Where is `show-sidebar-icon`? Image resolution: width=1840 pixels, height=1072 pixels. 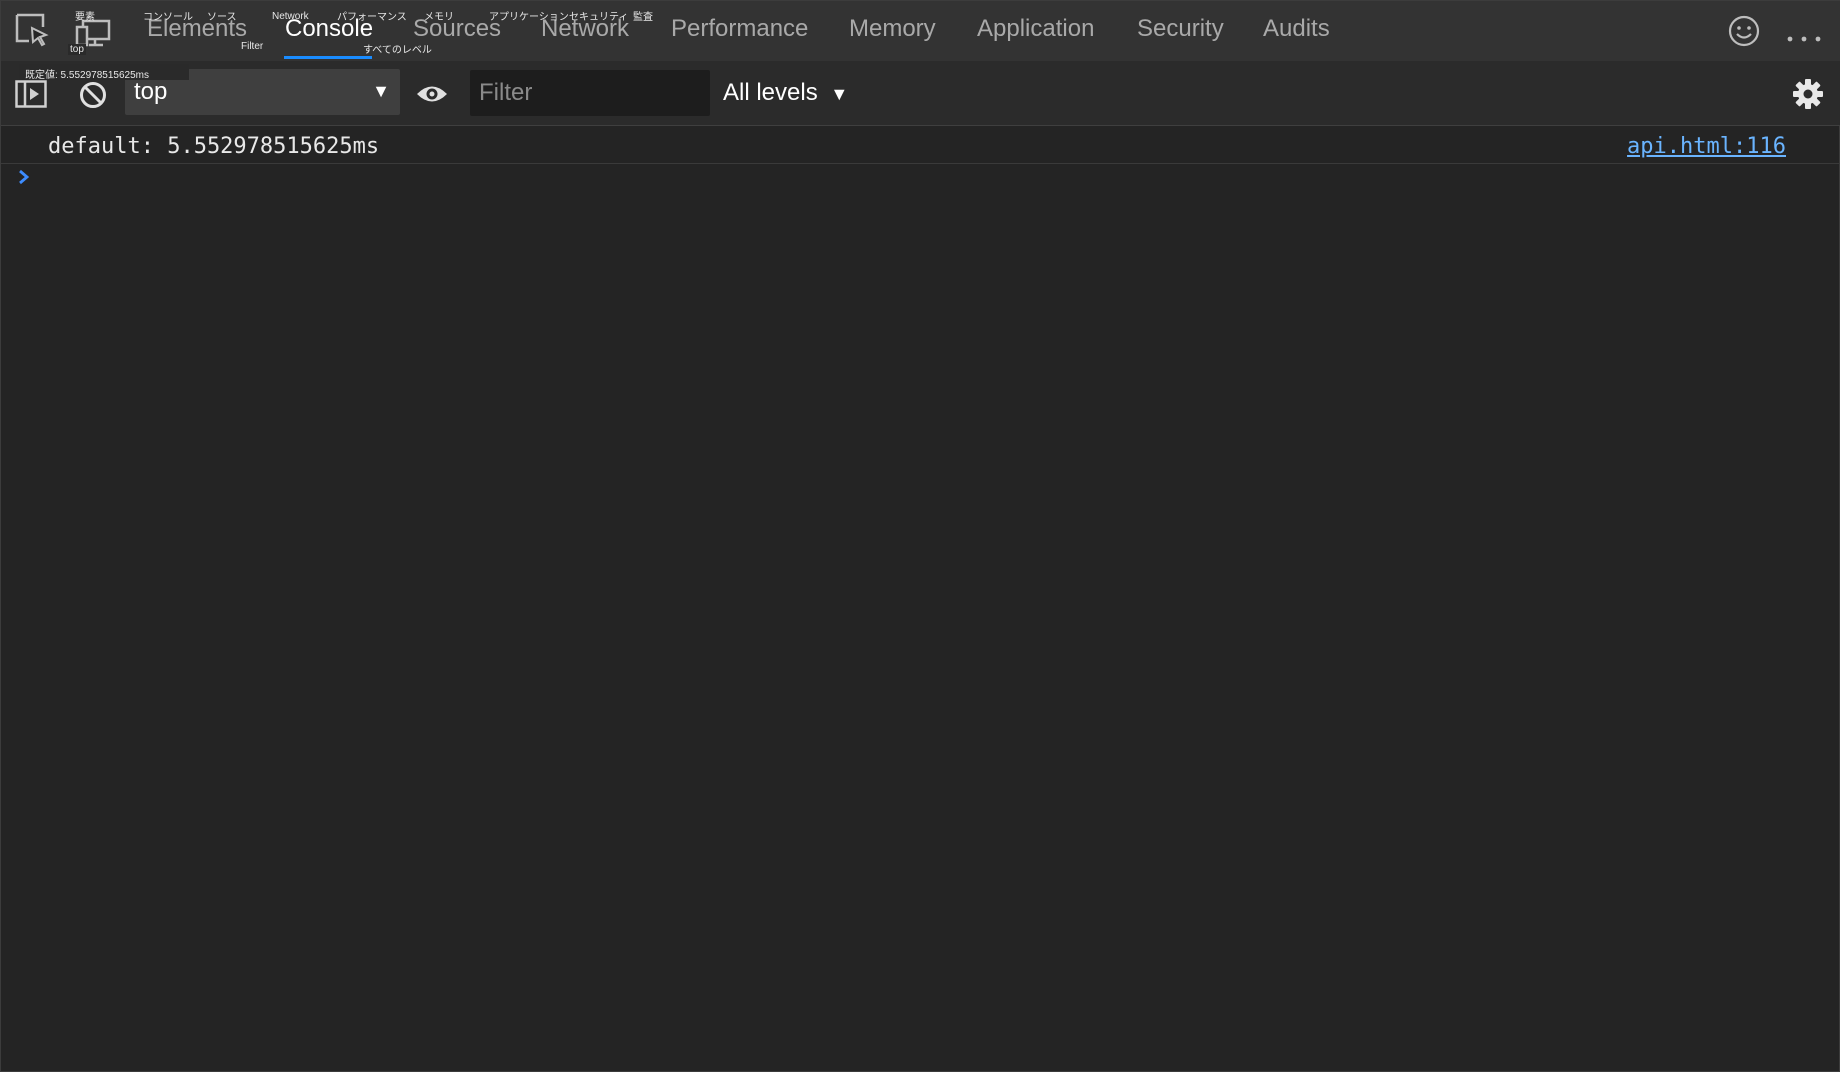
show-sidebar-icon is located at coordinates (31, 96).